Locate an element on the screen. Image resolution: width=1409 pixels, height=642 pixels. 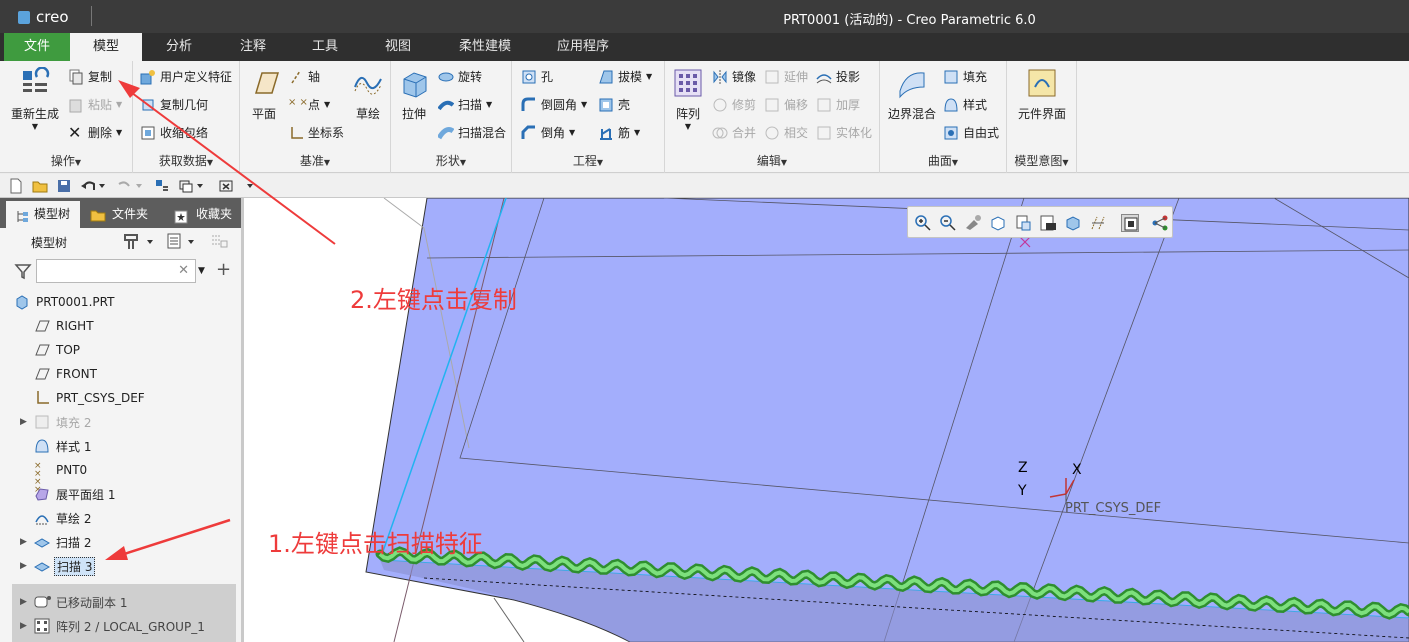
saved-views-icon is located at coordinates (998, 223).